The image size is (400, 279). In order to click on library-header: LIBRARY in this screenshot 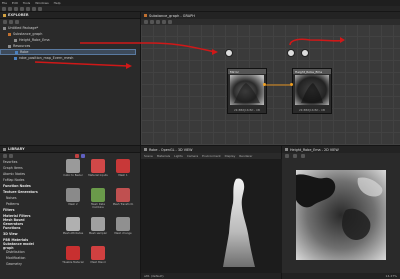, I will do `click(70, 149)`.